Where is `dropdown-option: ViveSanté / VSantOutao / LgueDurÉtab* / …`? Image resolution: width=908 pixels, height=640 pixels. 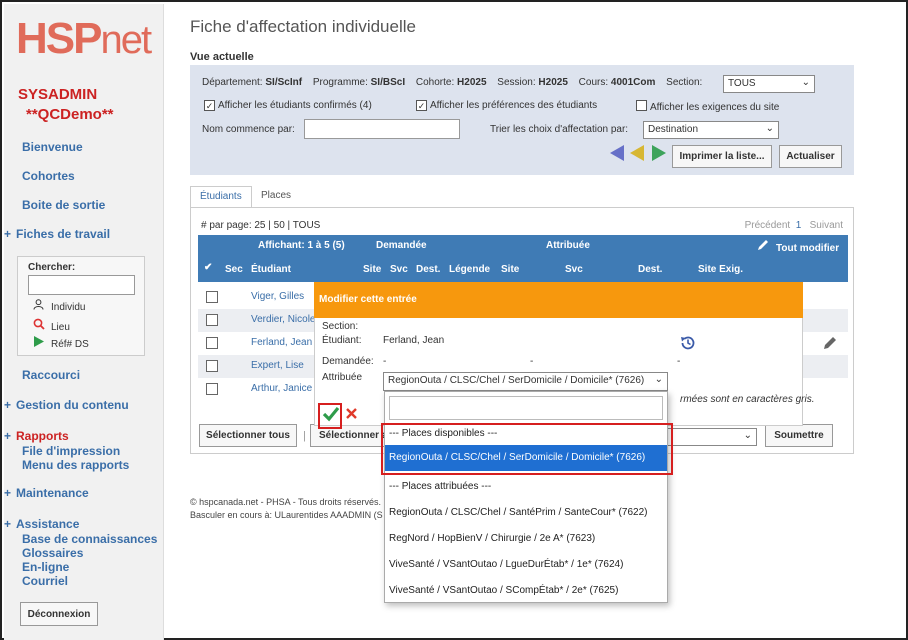
dropdown-option: ViveSanté / VSantOutao / LgueDurÉtab* / … is located at coordinates (526, 565).